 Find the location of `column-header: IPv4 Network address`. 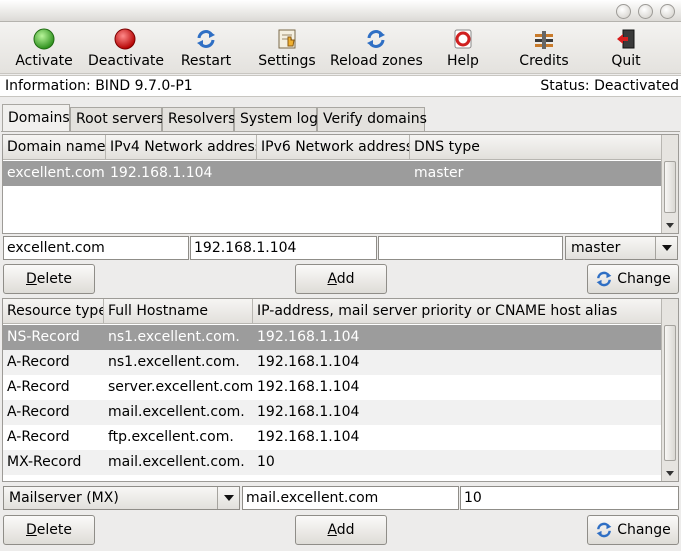

column-header: IPv4 Network address is located at coordinates (181, 147).